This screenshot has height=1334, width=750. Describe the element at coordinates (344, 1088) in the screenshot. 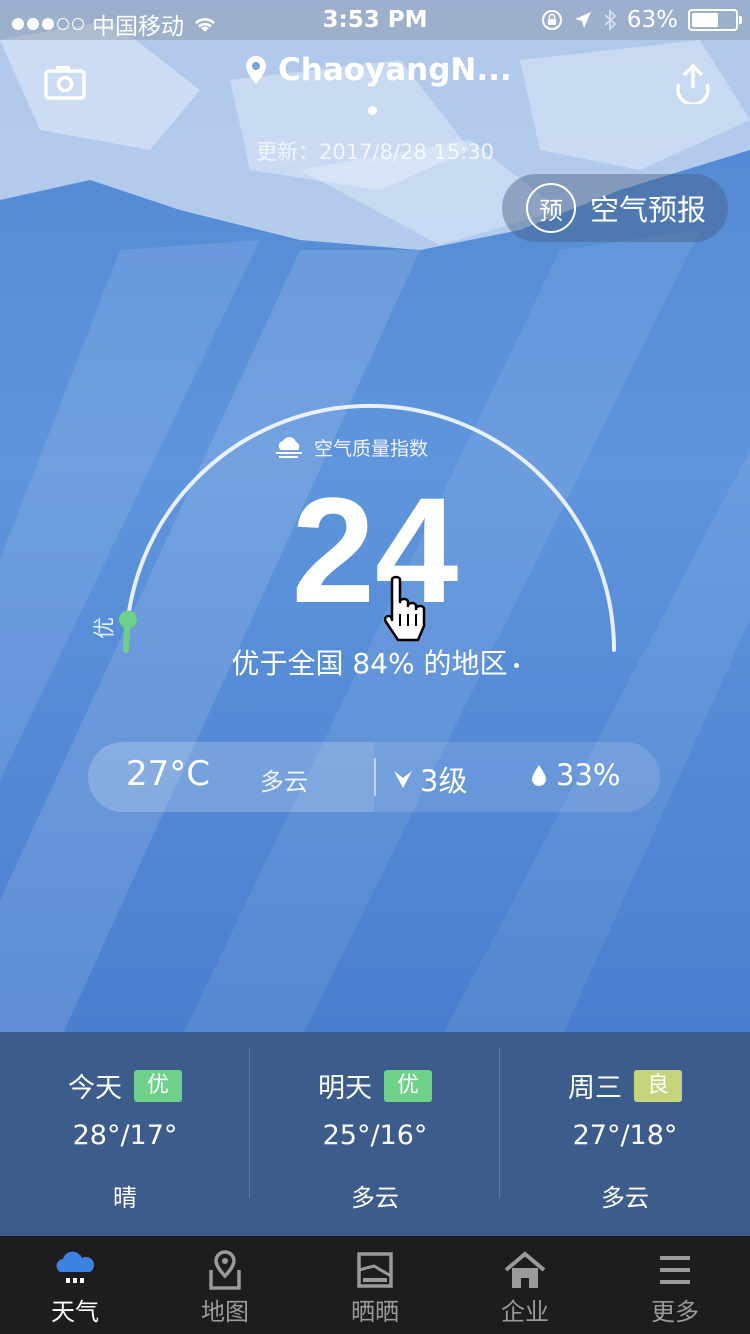

I see `forecast-day-name: 明天` at that location.